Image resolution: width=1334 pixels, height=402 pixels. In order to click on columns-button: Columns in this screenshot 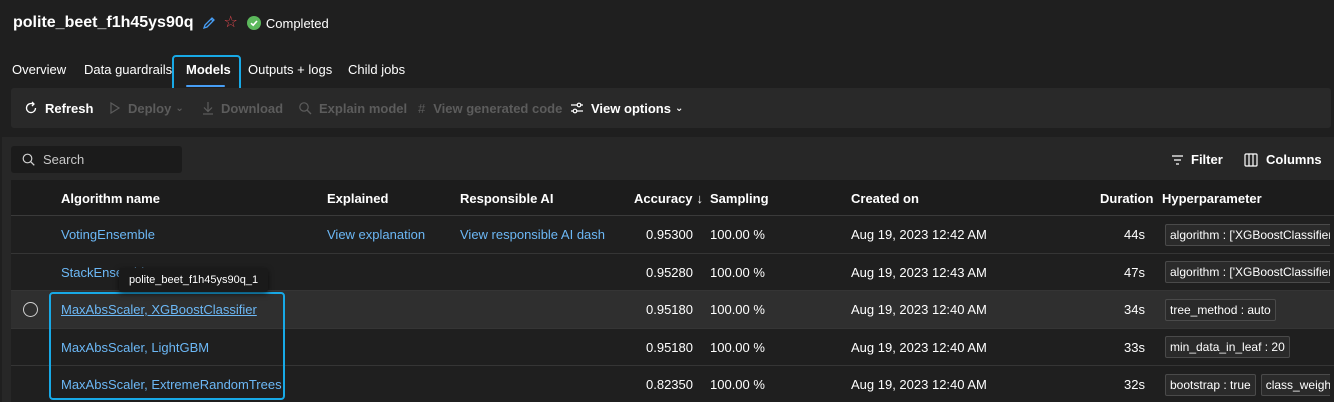, I will do `click(1283, 159)`.